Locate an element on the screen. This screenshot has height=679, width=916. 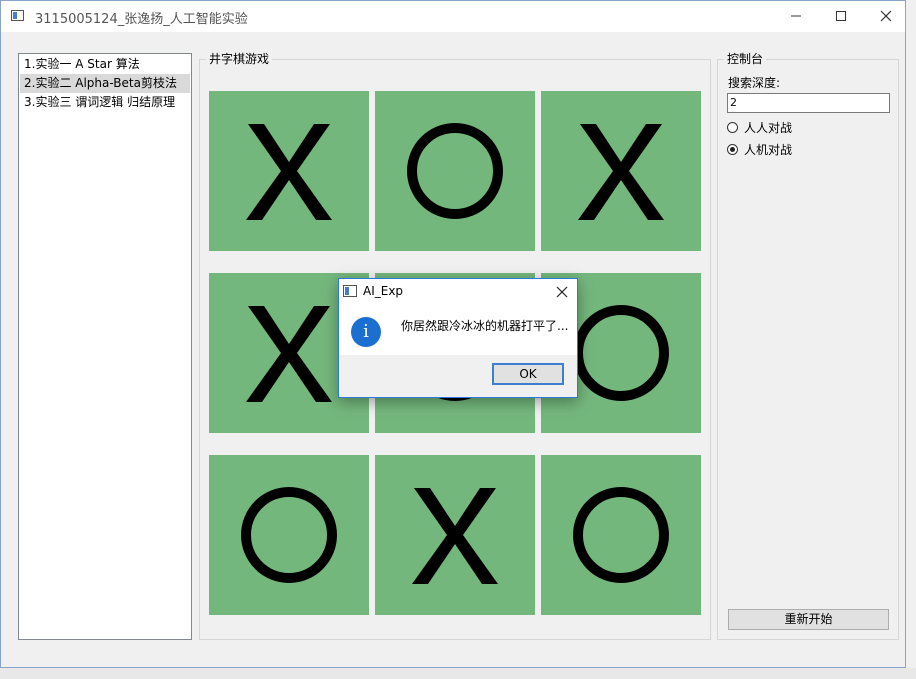
info-icon: i is located at coordinates (366, 332).